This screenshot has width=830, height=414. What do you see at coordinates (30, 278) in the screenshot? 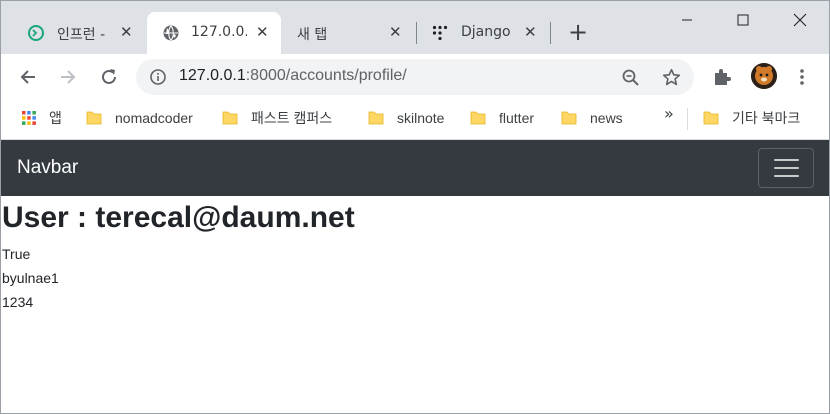
I see `profile-field: byulnae1` at bounding box center [30, 278].